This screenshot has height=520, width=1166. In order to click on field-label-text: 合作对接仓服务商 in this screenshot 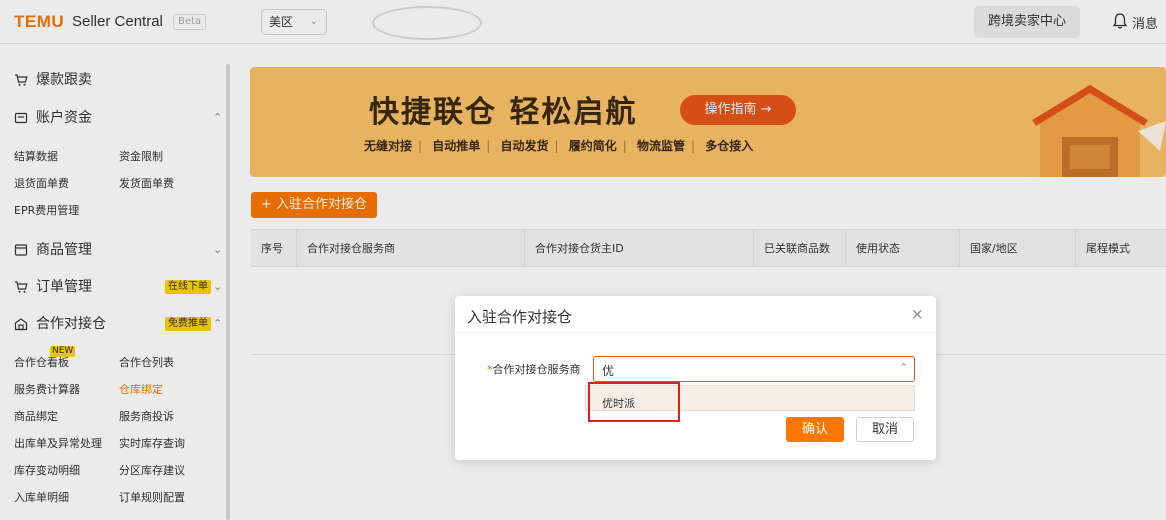, I will do `click(536, 369)`.